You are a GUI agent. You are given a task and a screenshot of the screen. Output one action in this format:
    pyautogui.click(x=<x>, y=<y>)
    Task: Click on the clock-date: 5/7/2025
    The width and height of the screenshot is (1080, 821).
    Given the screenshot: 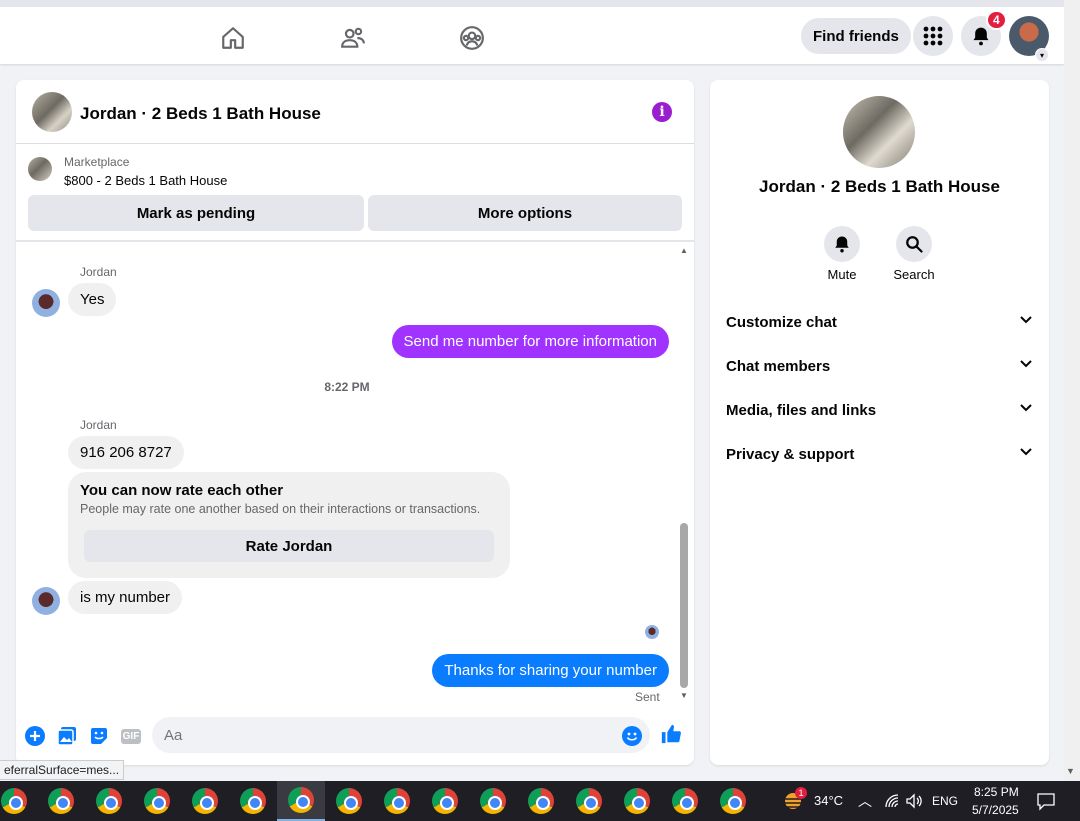 What is the action you would take?
    pyautogui.click(x=995, y=810)
    